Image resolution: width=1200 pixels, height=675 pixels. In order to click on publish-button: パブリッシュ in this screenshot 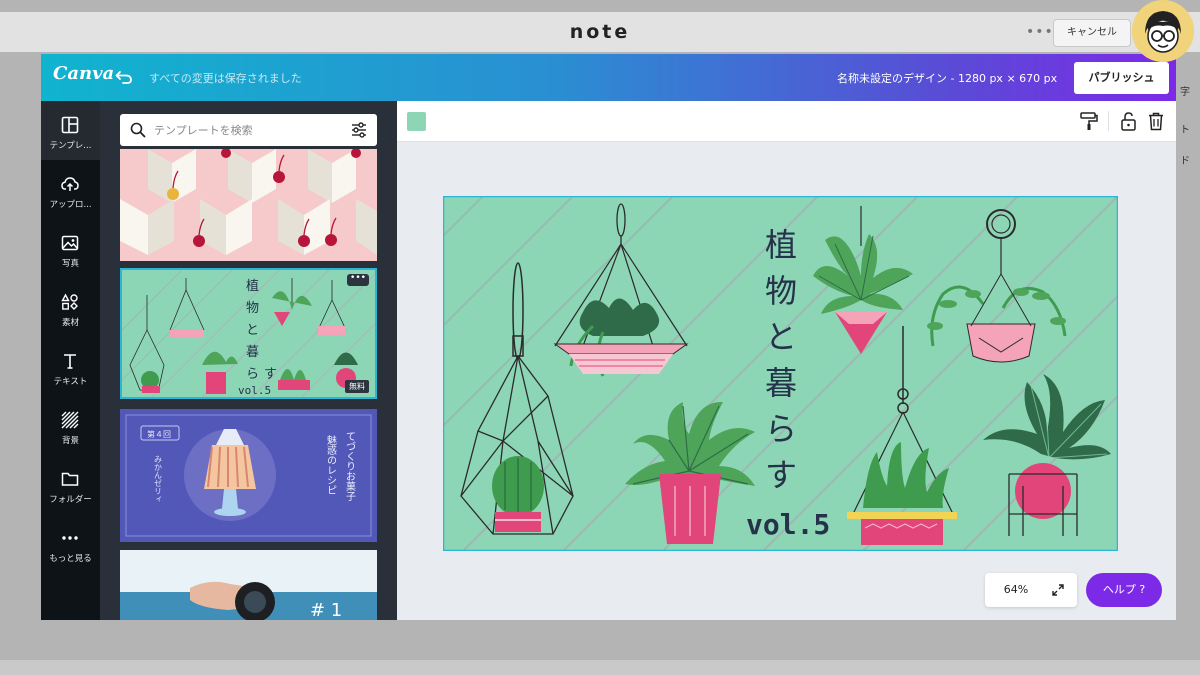, I will do `click(1121, 78)`.